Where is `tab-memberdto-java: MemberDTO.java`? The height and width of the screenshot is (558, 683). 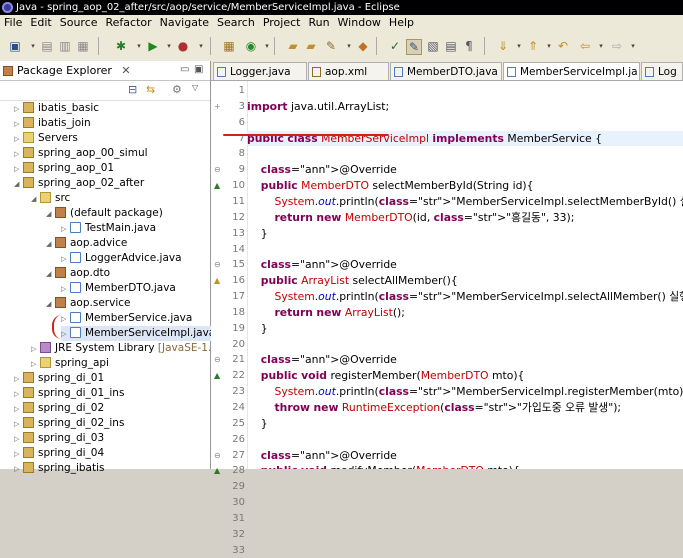
tab-memberdto-java: MemberDTO.java is located at coordinates (446, 71).